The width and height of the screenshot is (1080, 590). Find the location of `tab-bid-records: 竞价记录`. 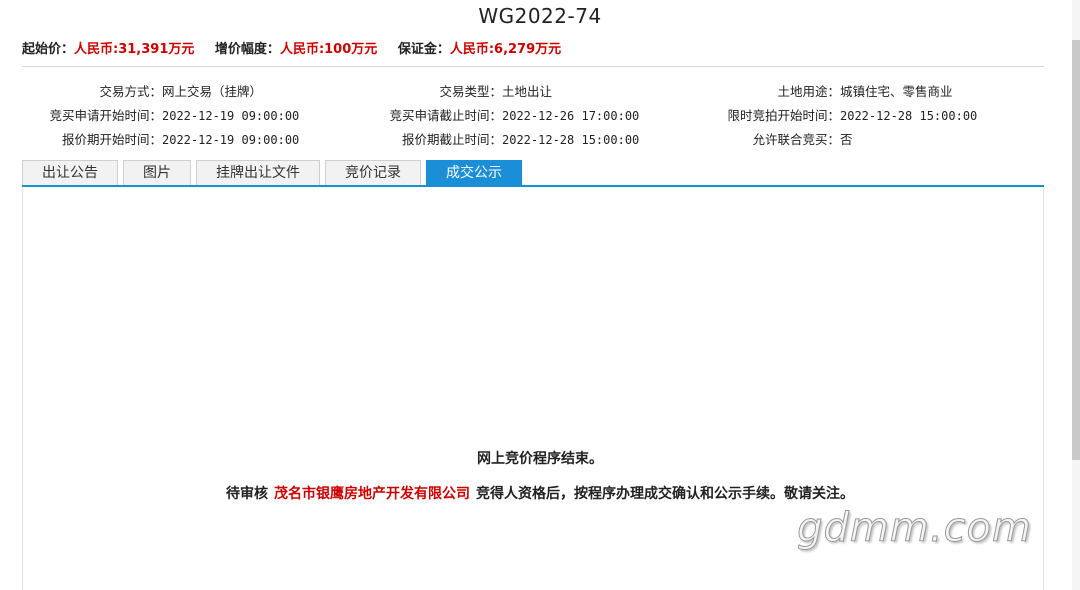

tab-bid-records: 竞价记录 is located at coordinates (373, 172).